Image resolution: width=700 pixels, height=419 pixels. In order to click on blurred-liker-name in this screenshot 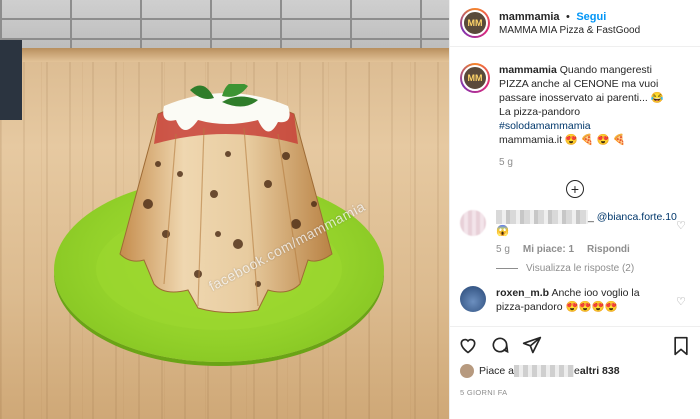, I will do `click(544, 371)`.